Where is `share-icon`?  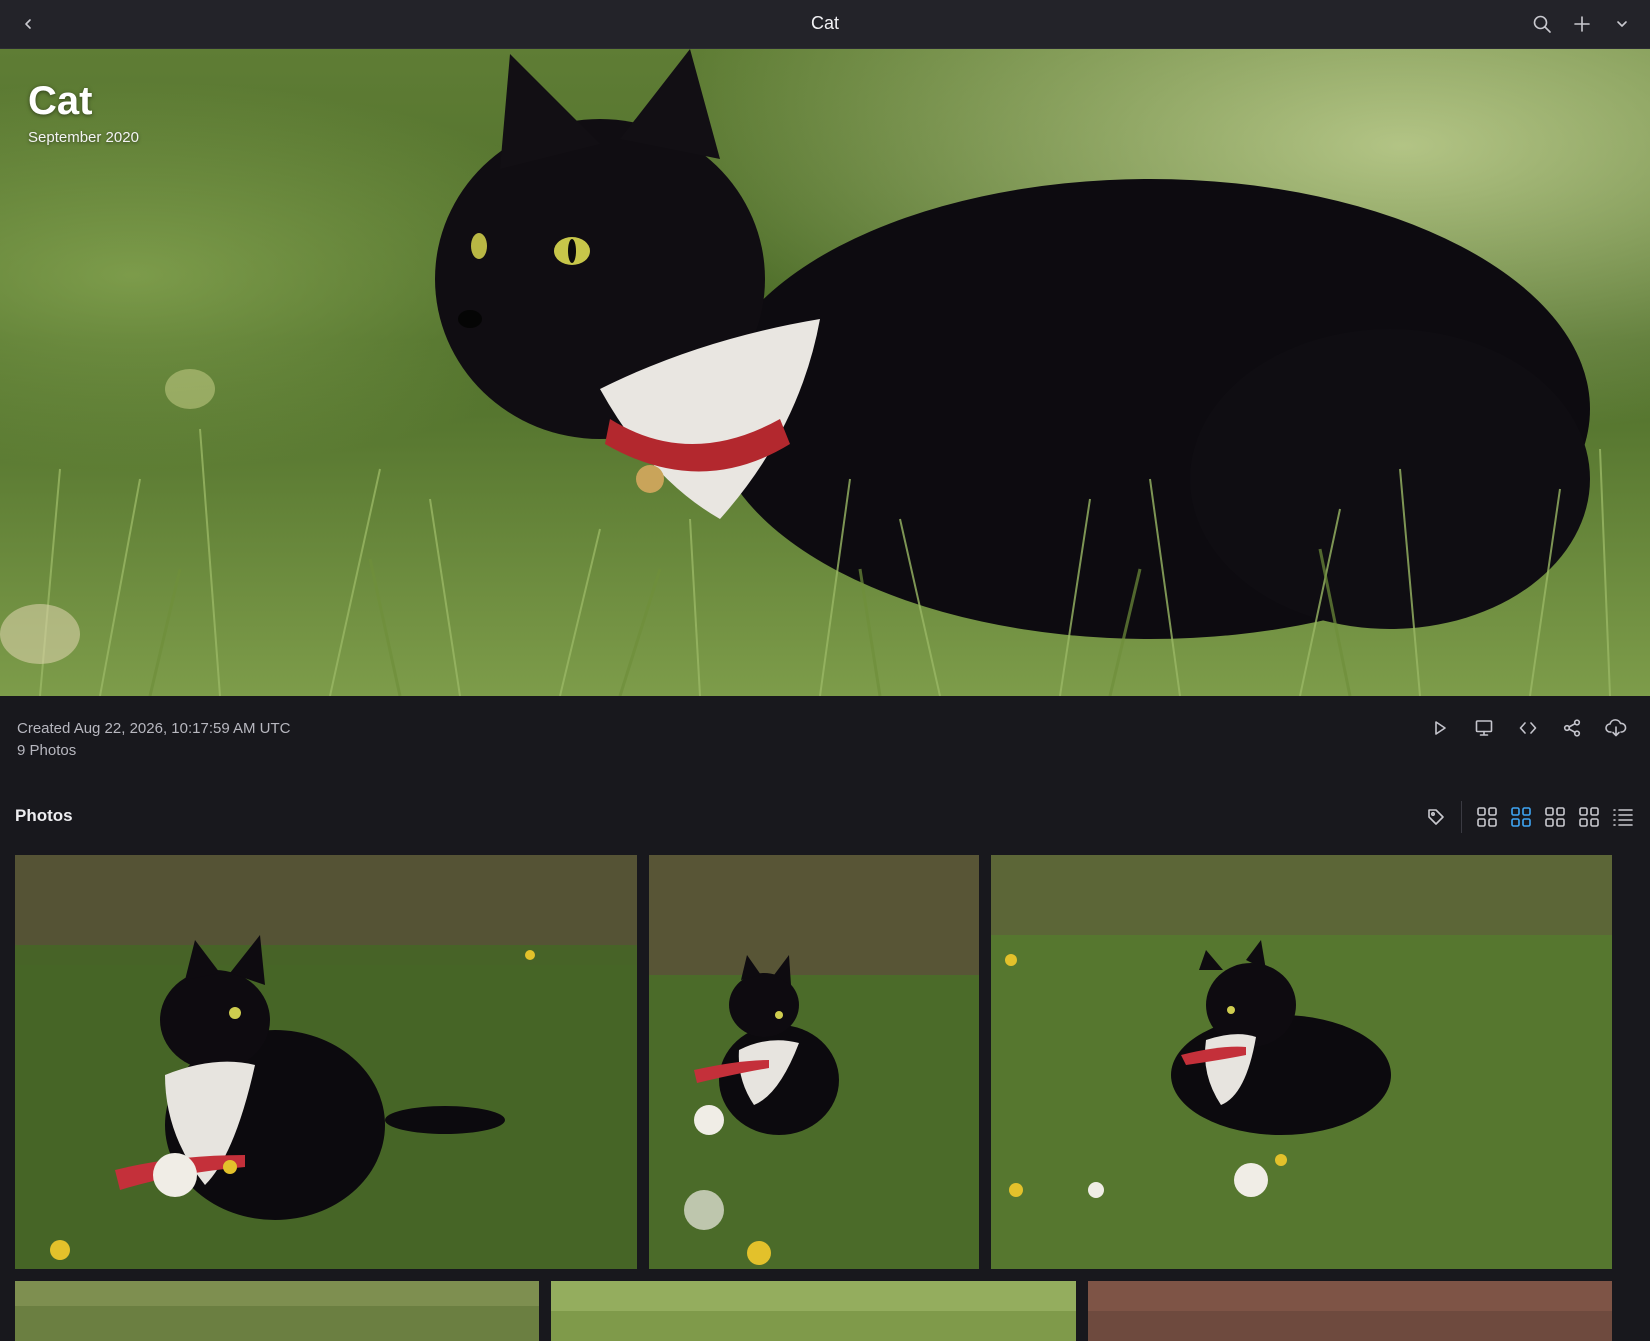
share-icon is located at coordinates (1572, 728).